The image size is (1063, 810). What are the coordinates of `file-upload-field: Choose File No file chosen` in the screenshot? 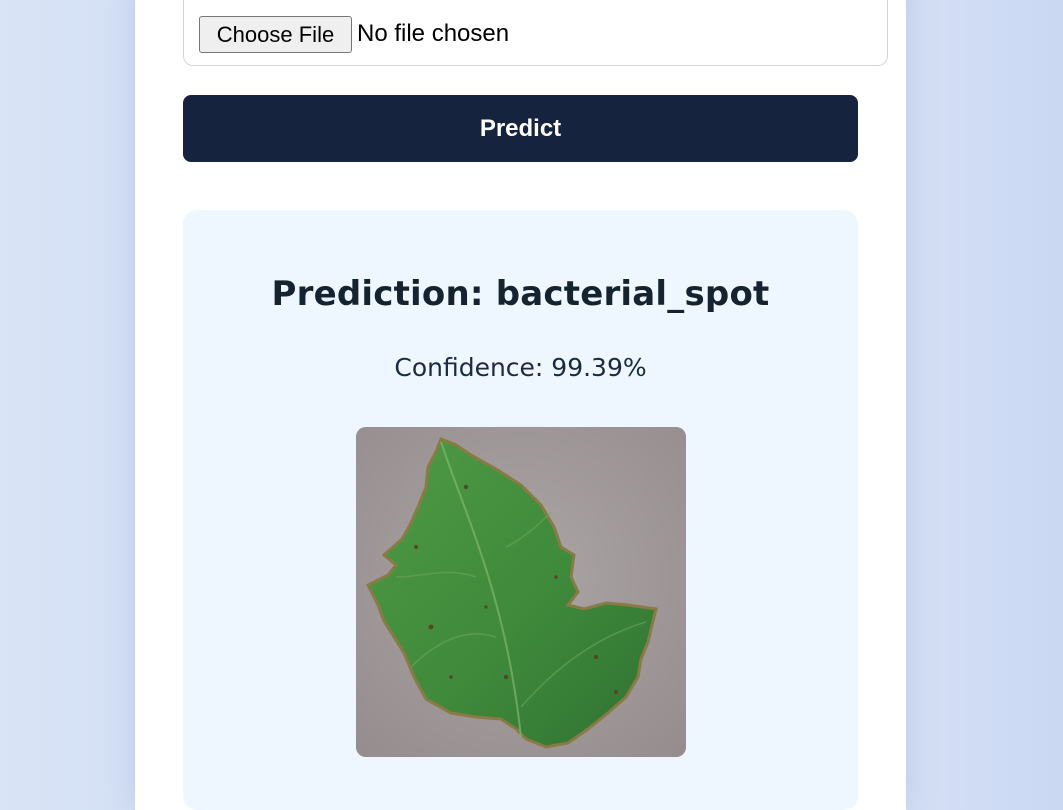 It's located at (535, 33).